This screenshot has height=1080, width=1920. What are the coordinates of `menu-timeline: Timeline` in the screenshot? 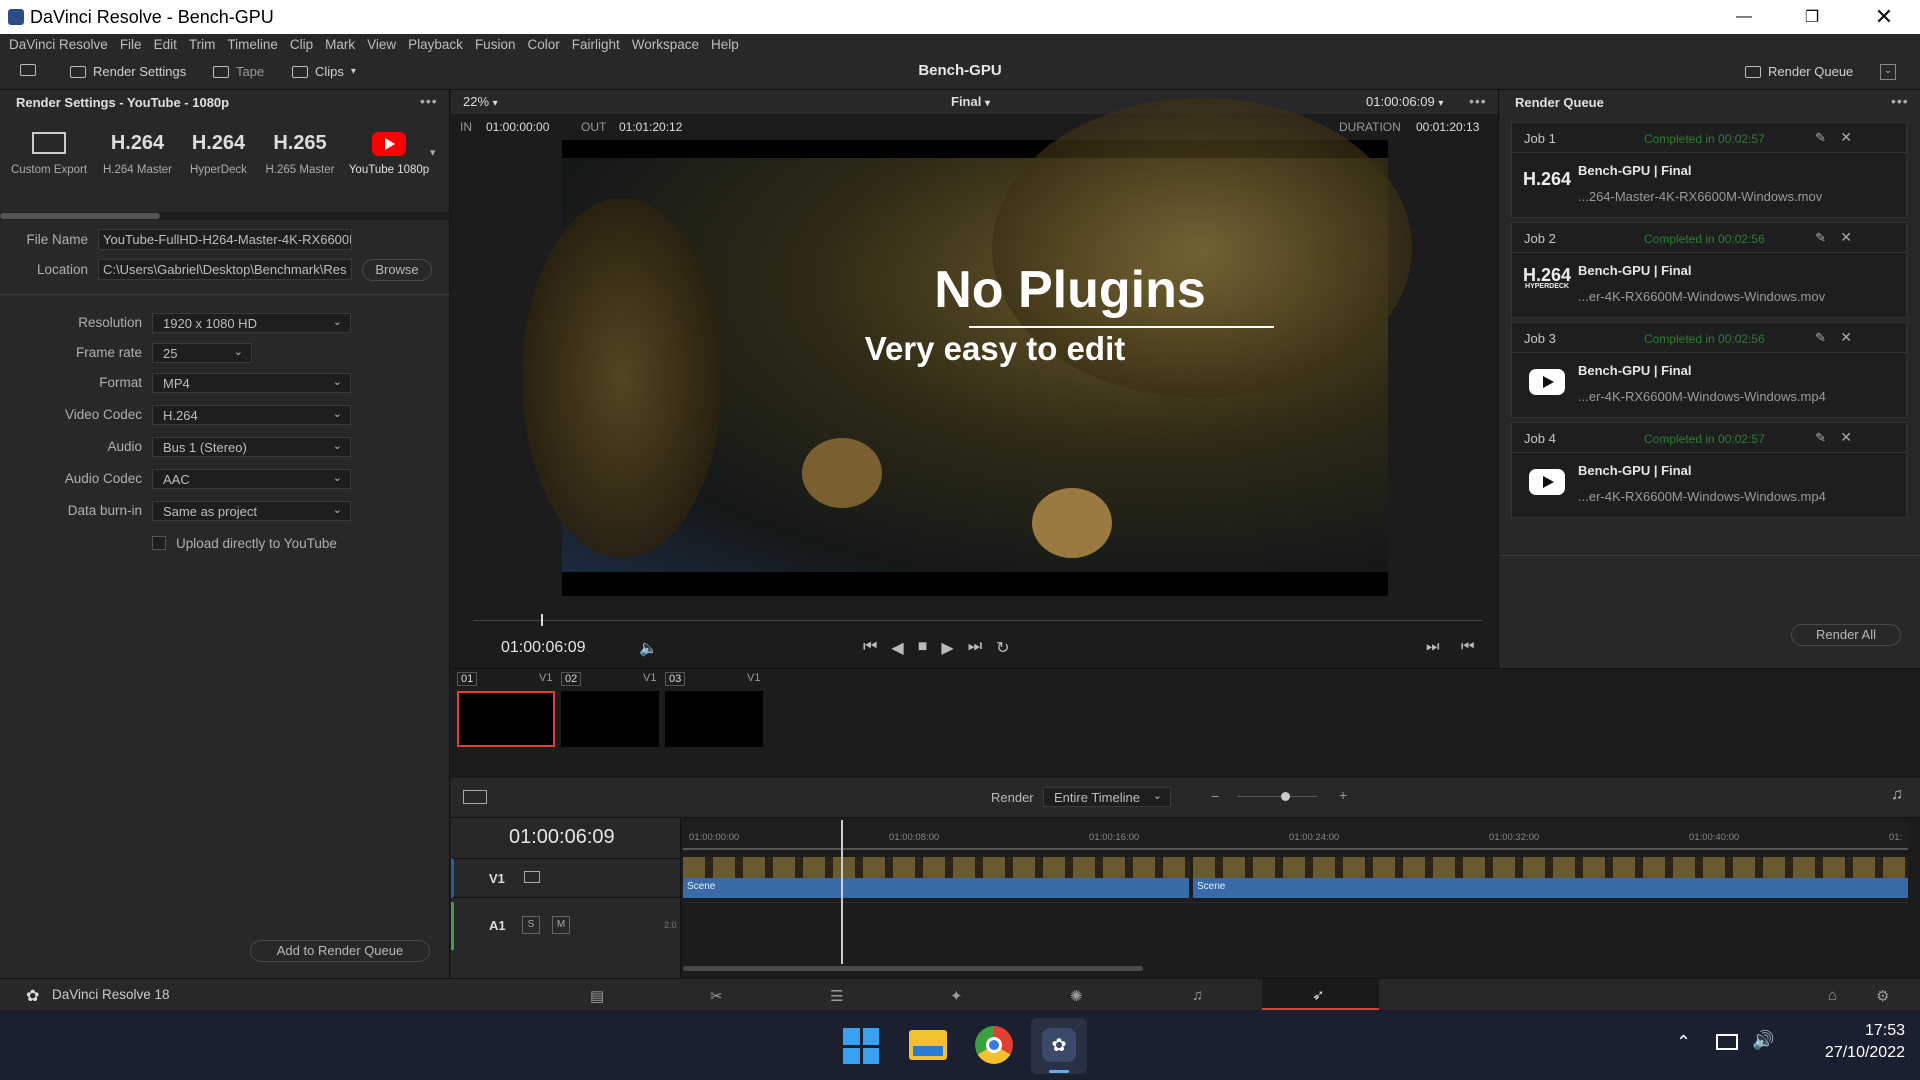 It's located at (252, 44).